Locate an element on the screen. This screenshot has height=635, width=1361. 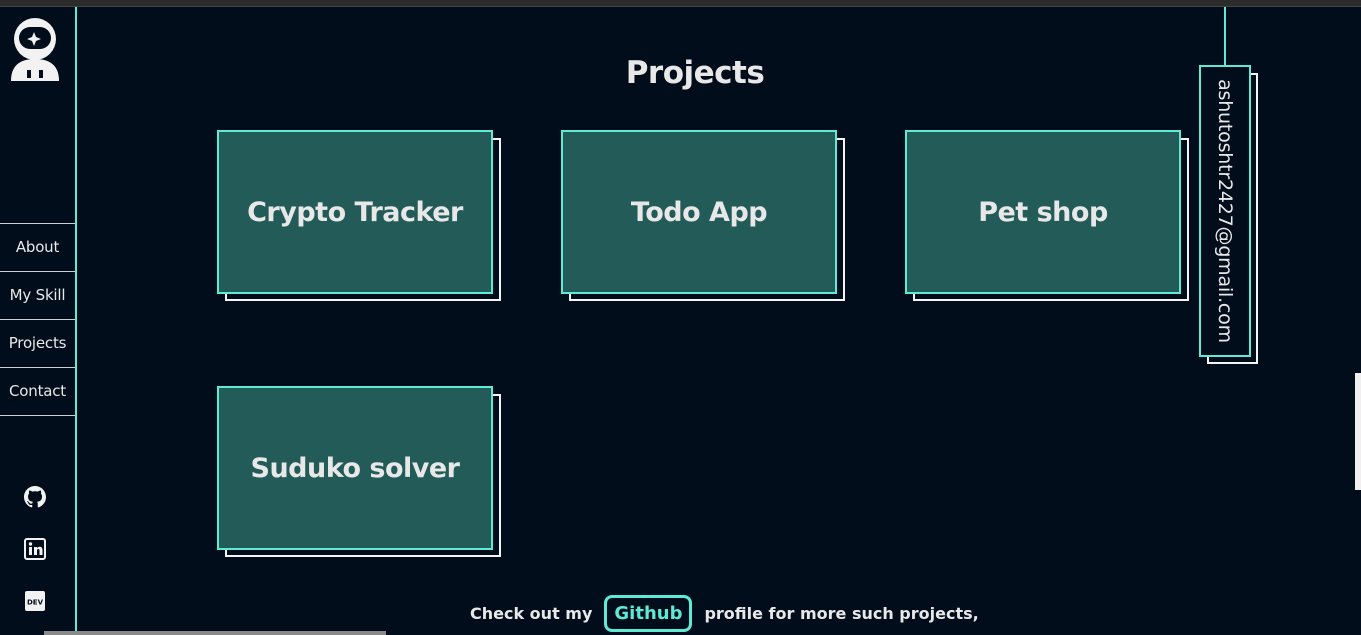
email-box: ashutoshtr2427@gmail.com is located at coordinates (1225, 211).